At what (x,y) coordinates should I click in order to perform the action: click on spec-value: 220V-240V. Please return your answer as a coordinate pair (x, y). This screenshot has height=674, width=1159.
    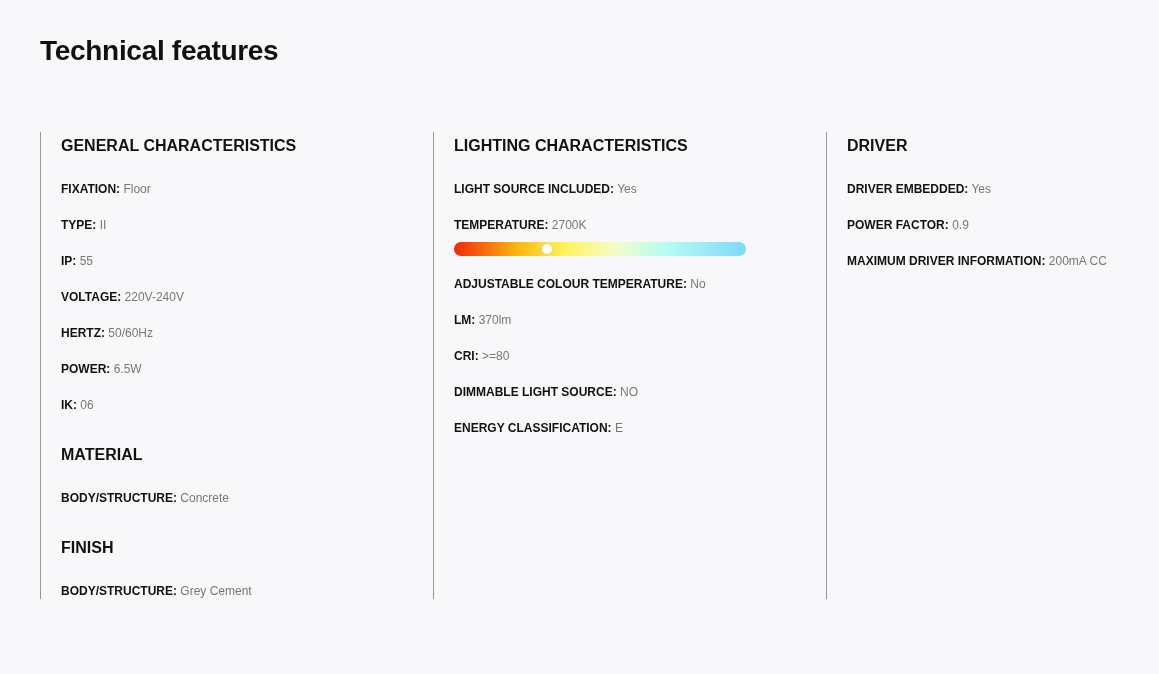
    Looking at the image, I should click on (154, 296).